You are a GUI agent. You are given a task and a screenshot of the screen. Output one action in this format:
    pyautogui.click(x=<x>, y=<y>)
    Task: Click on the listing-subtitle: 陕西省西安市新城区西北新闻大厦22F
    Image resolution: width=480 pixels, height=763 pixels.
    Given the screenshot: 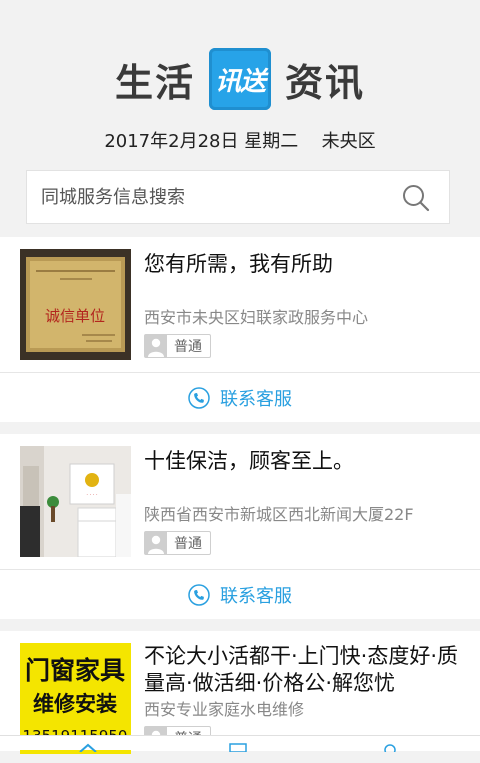 What is the action you would take?
    pyautogui.click(x=279, y=514)
    